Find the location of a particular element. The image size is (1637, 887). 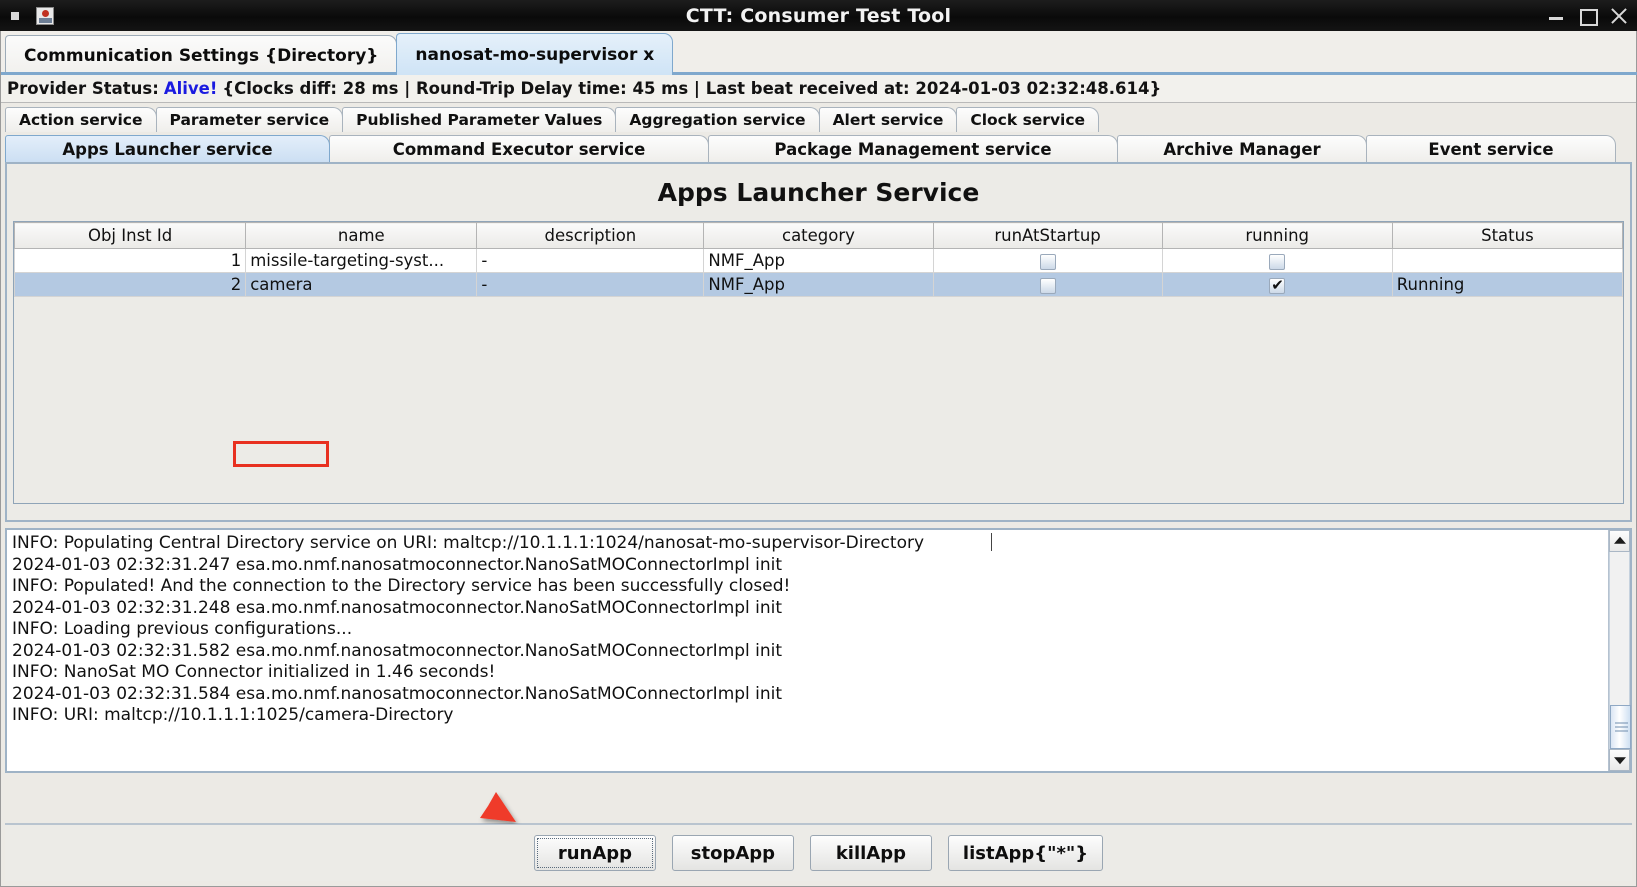

column-header-status: Status is located at coordinates (1507, 235).